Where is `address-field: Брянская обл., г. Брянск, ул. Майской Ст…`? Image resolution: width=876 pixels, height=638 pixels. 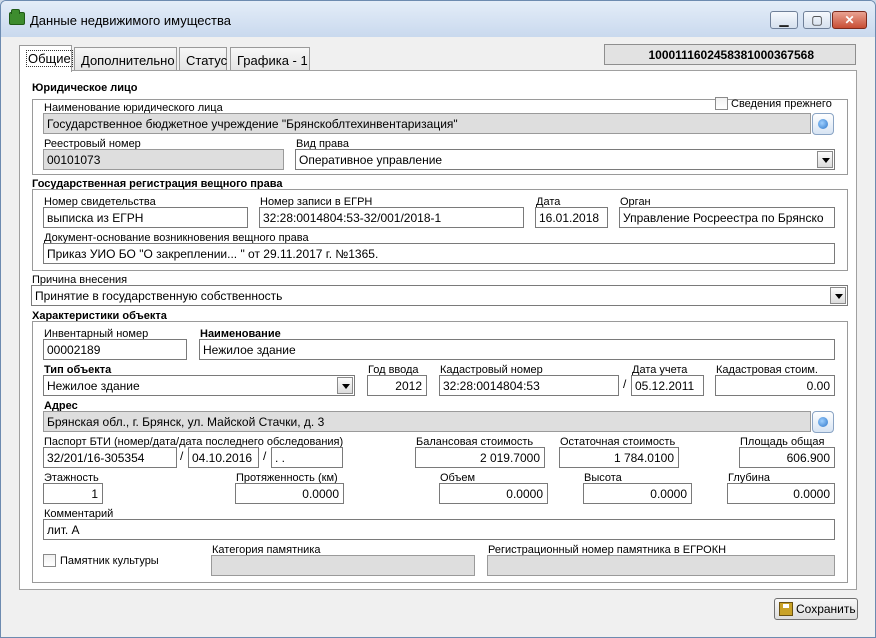 address-field: Брянская обл., г. Брянск, ул. Майской Ст… is located at coordinates (427, 421).